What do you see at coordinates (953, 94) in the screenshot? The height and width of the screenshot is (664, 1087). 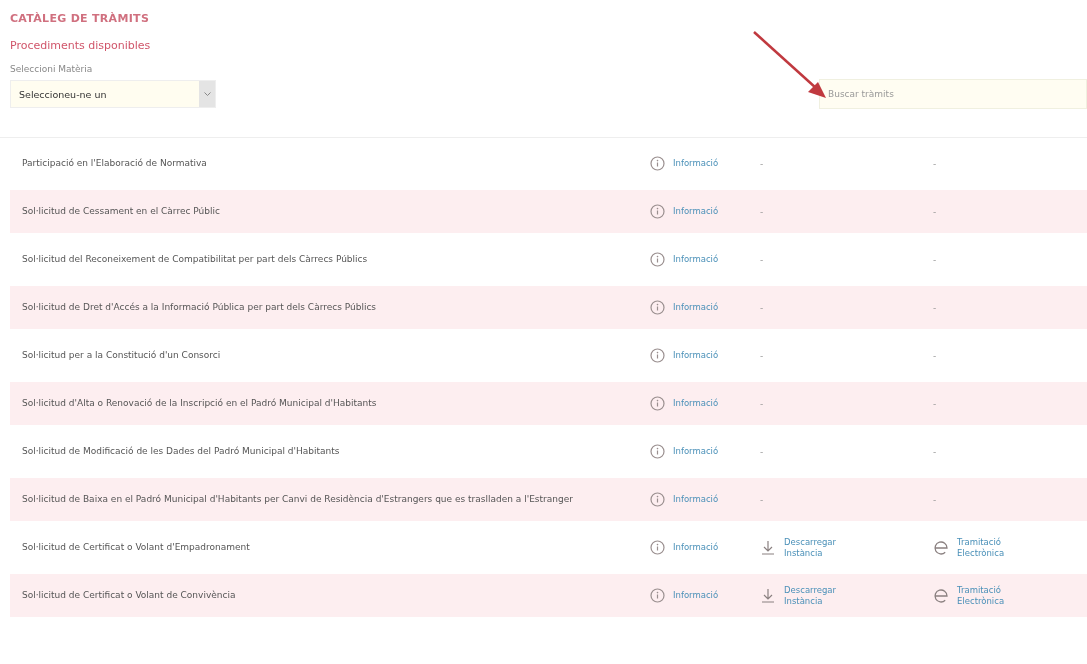 I see `search-field: Buscar tràmits` at bounding box center [953, 94].